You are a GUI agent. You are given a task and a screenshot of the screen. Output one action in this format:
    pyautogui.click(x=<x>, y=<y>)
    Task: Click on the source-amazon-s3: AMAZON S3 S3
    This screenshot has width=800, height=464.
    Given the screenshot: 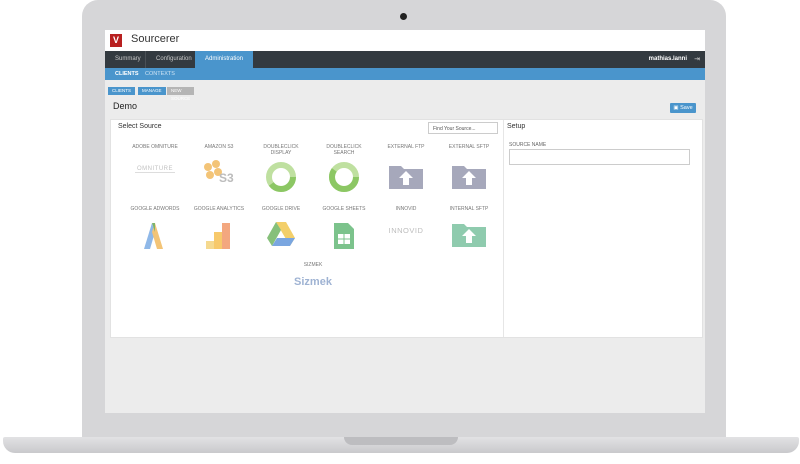 What is the action you would take?
    pyautogui.click(x=219, y=167)
    